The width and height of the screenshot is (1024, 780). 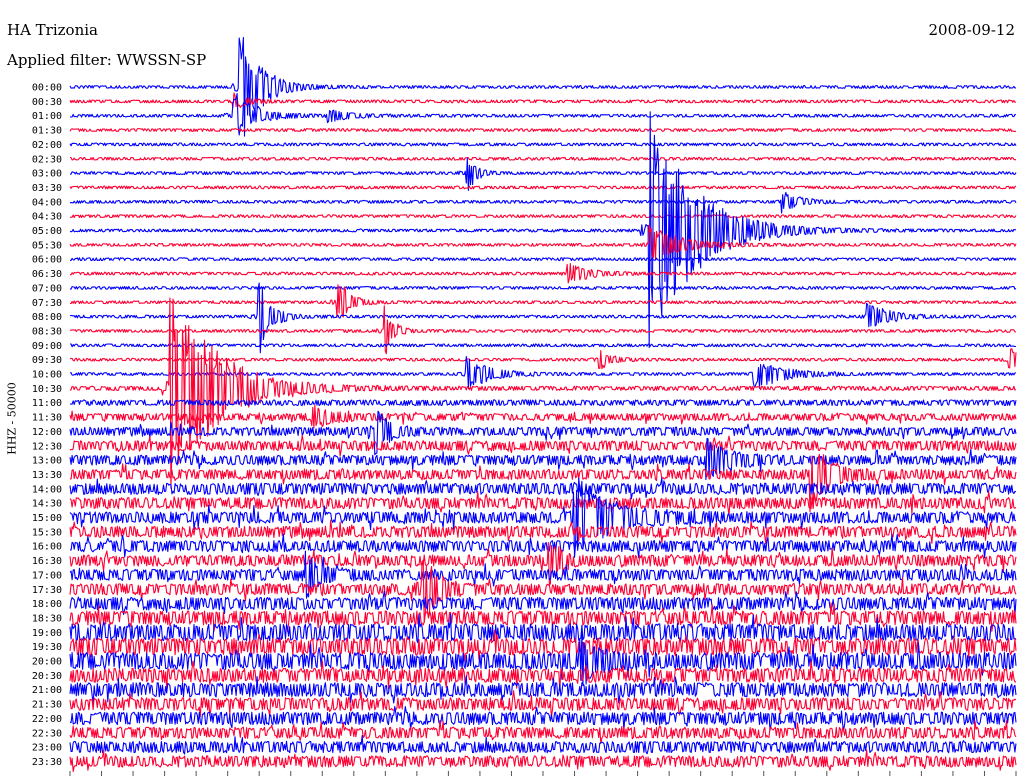 I want to click on row-time-label: 11:00, so click(x=47, y=403).